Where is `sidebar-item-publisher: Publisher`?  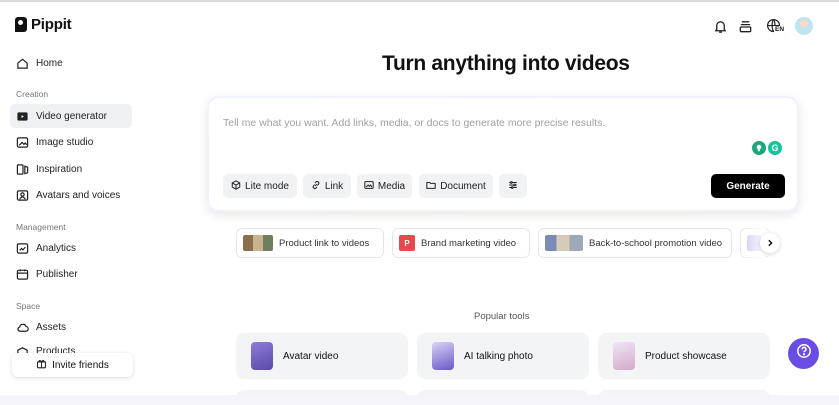 sidebar-item-publisher: Publisher is located at coordinates (71, 274).